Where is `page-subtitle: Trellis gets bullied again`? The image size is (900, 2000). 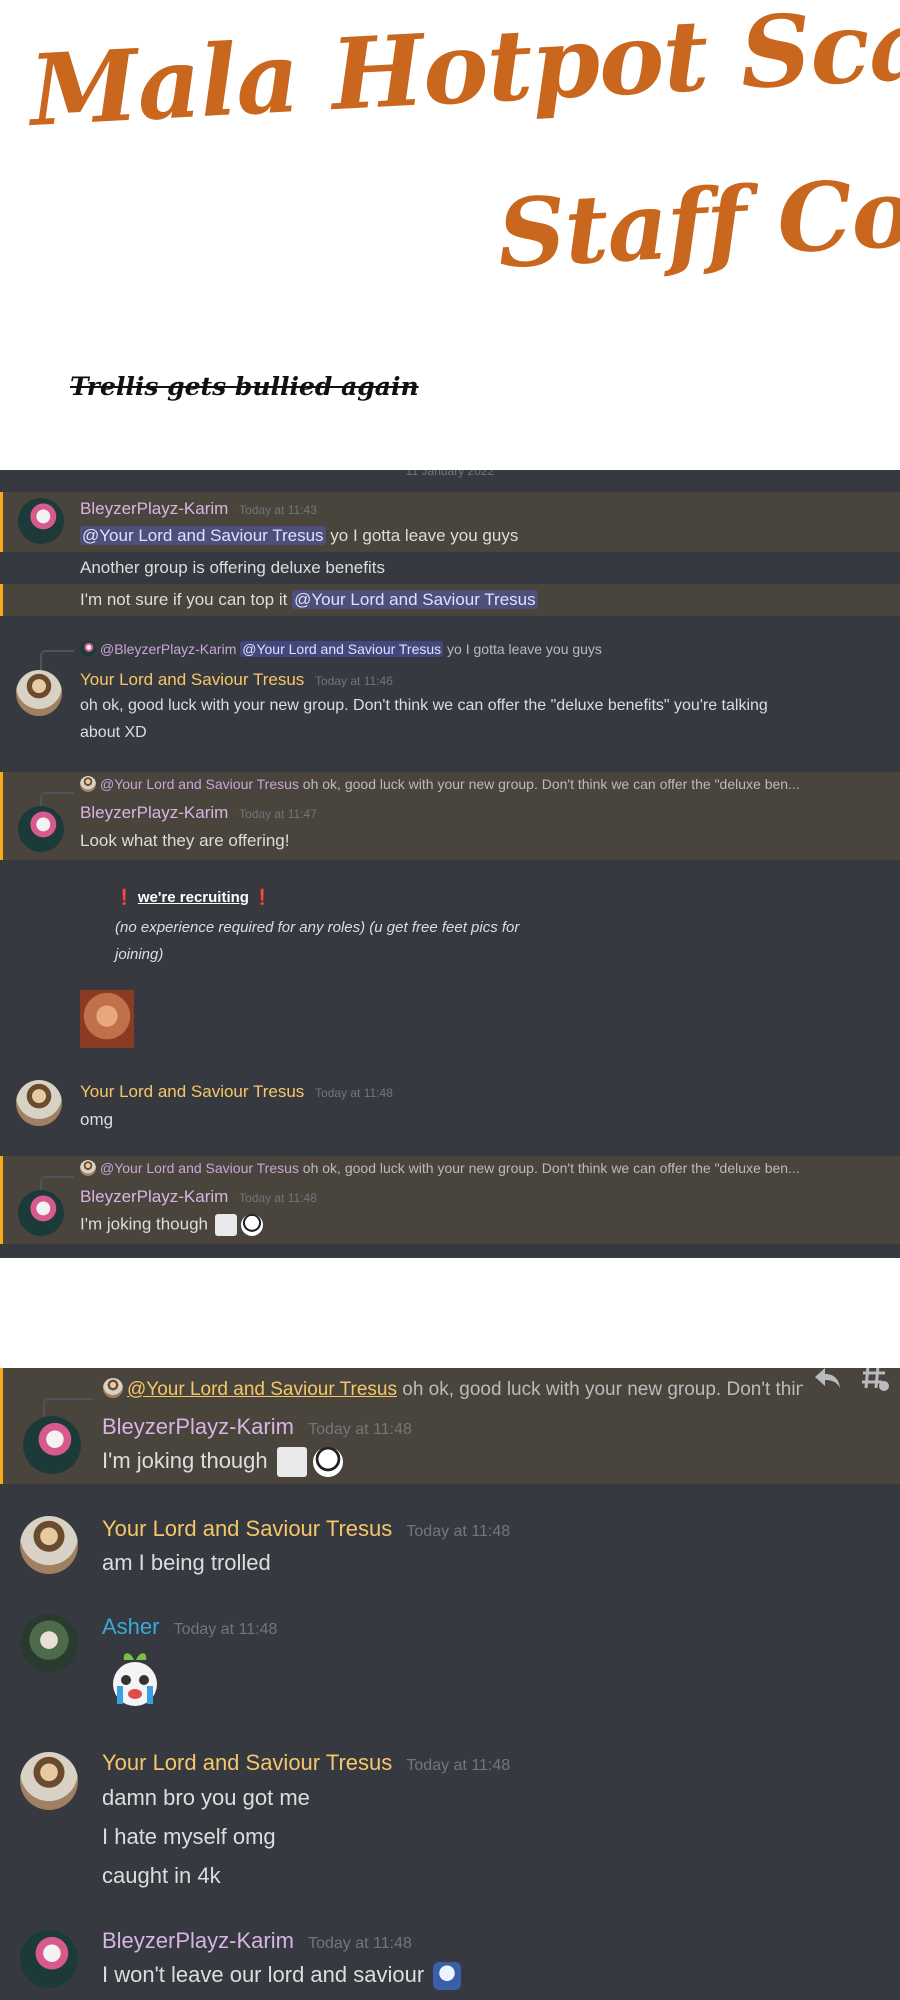
page-subtitle: Trellis gets bullied again is located at coordinates (244, 386).